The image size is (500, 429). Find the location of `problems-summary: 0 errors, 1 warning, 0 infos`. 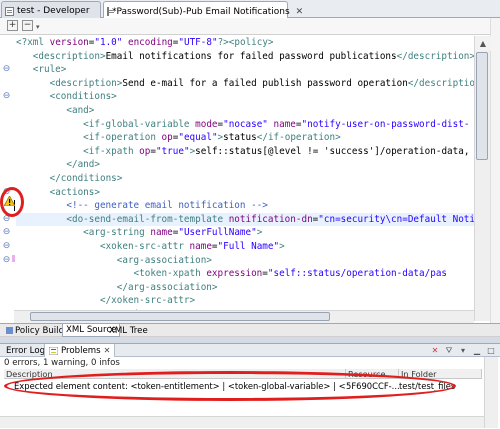

problems-summary: 0 errors, 1 warning, 0 infos is located at coordinates (62, 363).